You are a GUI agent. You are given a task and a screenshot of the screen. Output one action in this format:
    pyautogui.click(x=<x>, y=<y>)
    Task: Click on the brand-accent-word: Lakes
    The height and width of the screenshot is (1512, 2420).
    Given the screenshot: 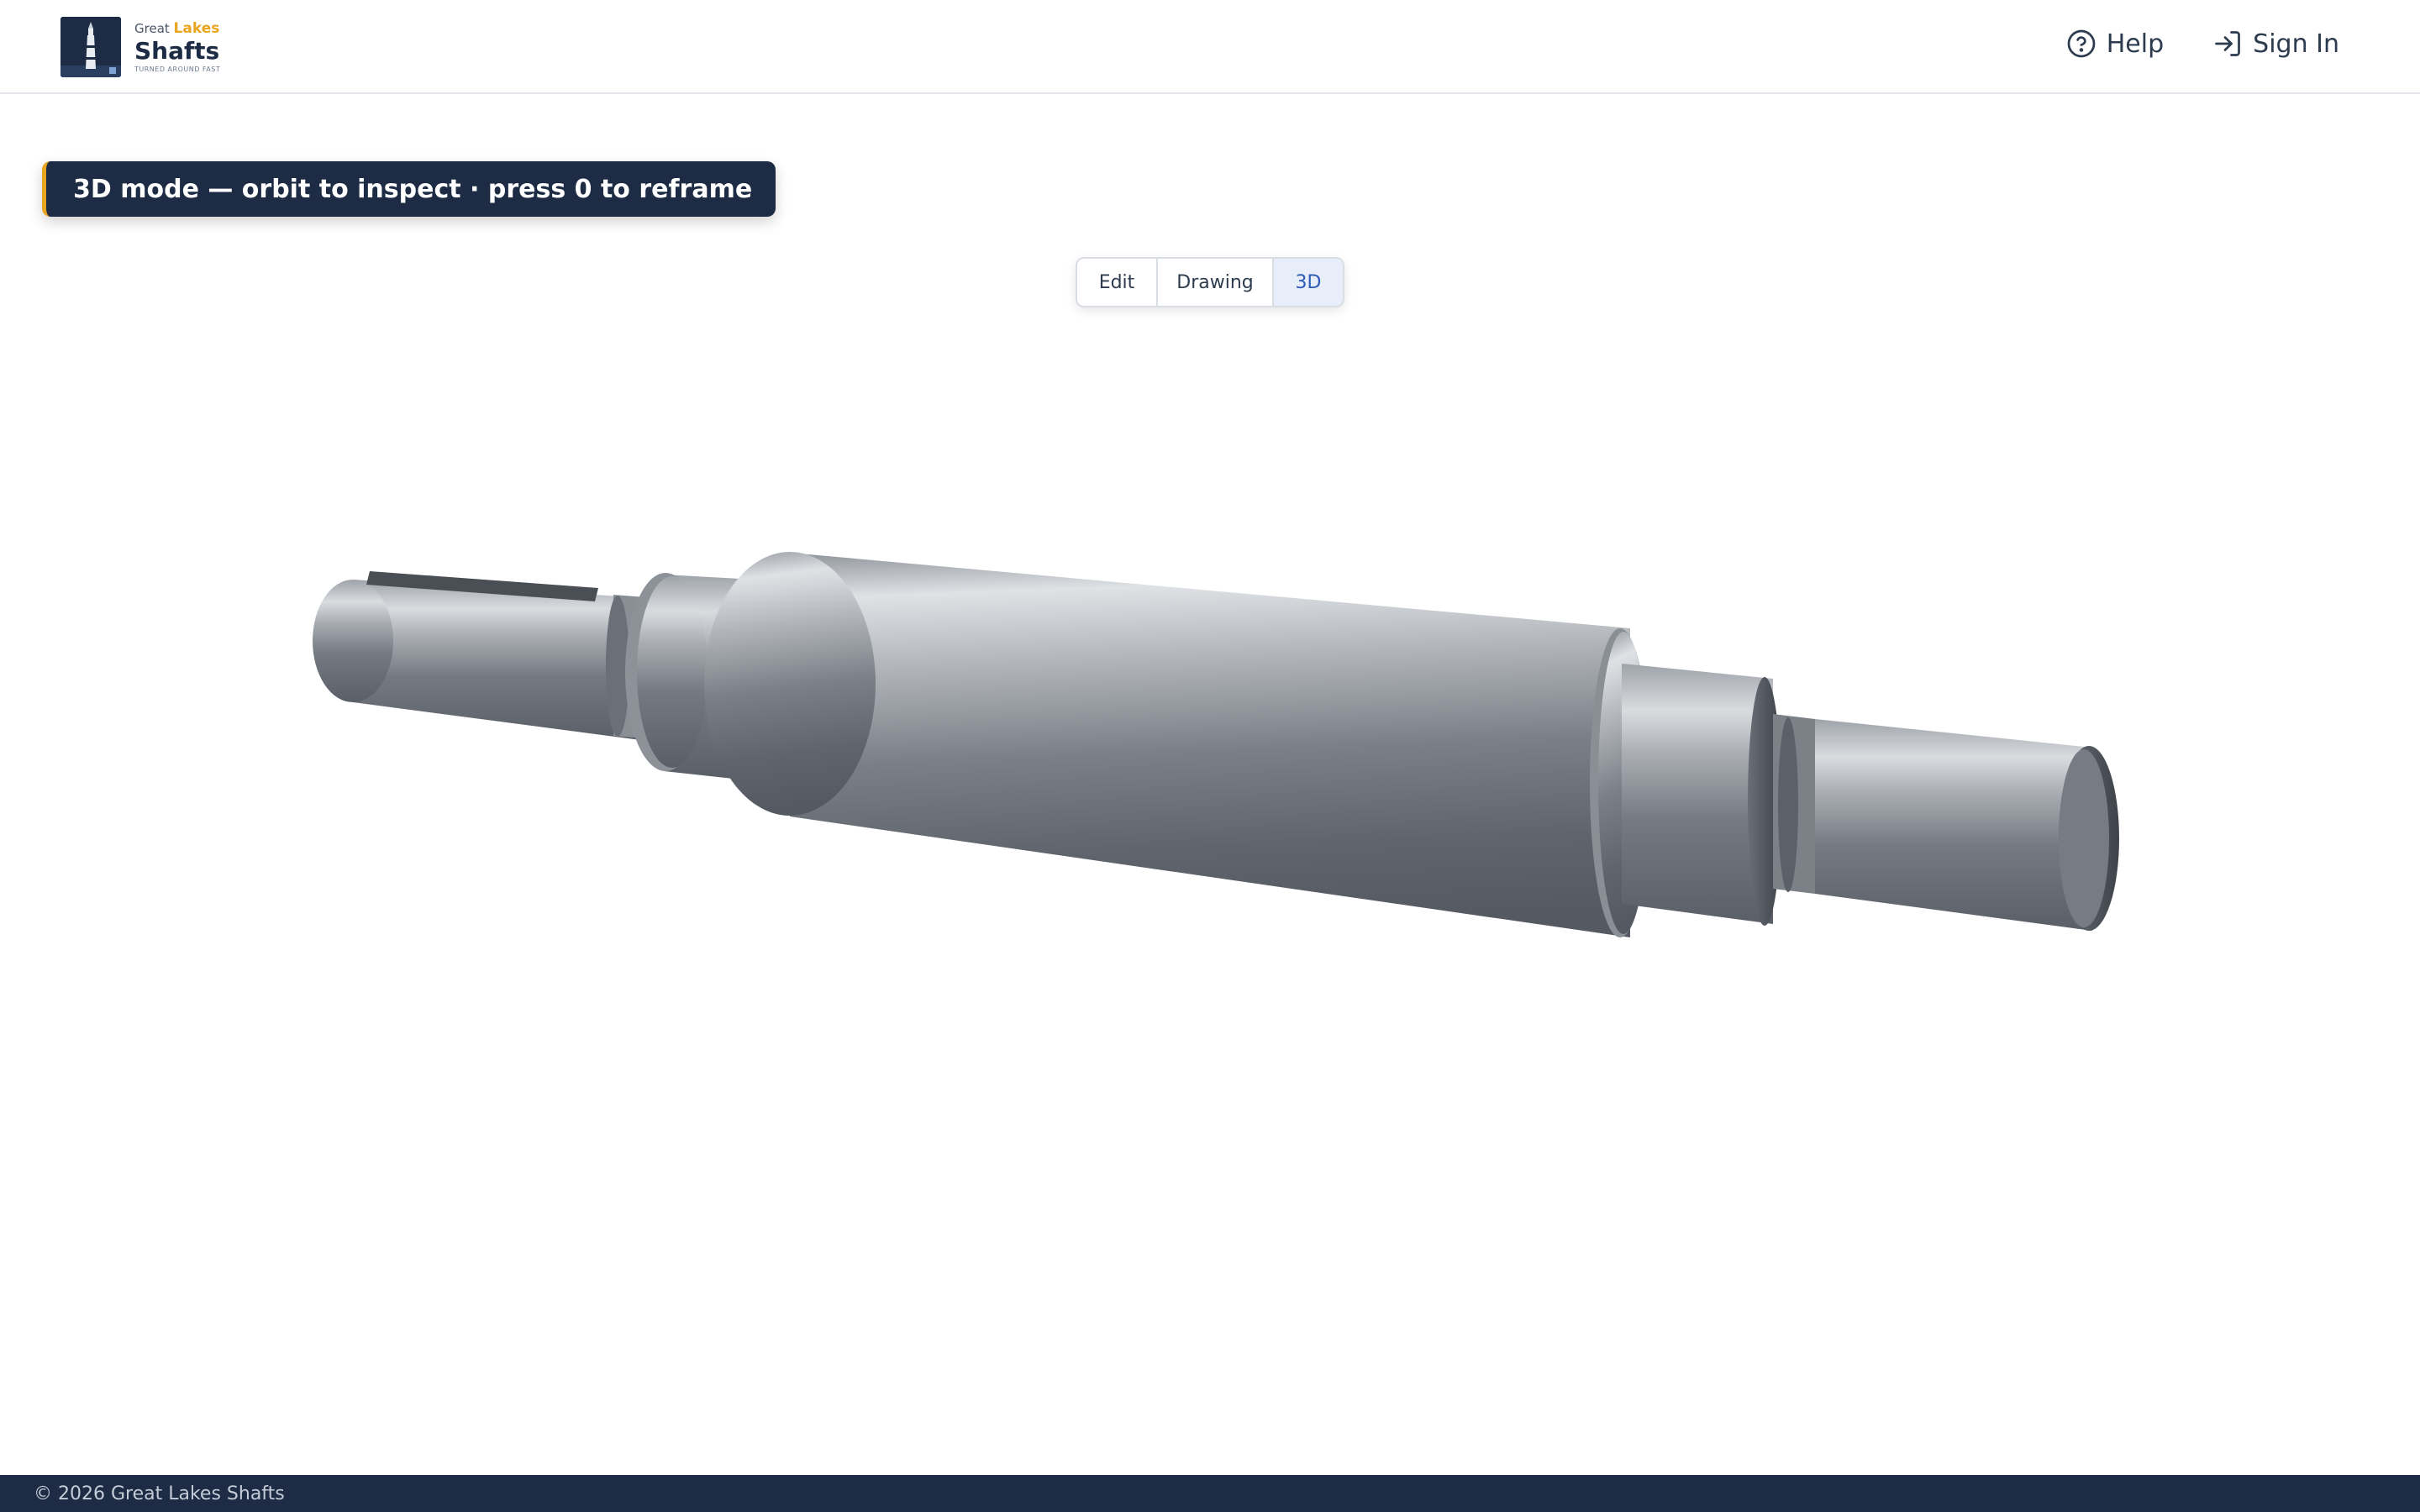 What is the action you would take?
    pyautogui.click(x=196, y=28)
    